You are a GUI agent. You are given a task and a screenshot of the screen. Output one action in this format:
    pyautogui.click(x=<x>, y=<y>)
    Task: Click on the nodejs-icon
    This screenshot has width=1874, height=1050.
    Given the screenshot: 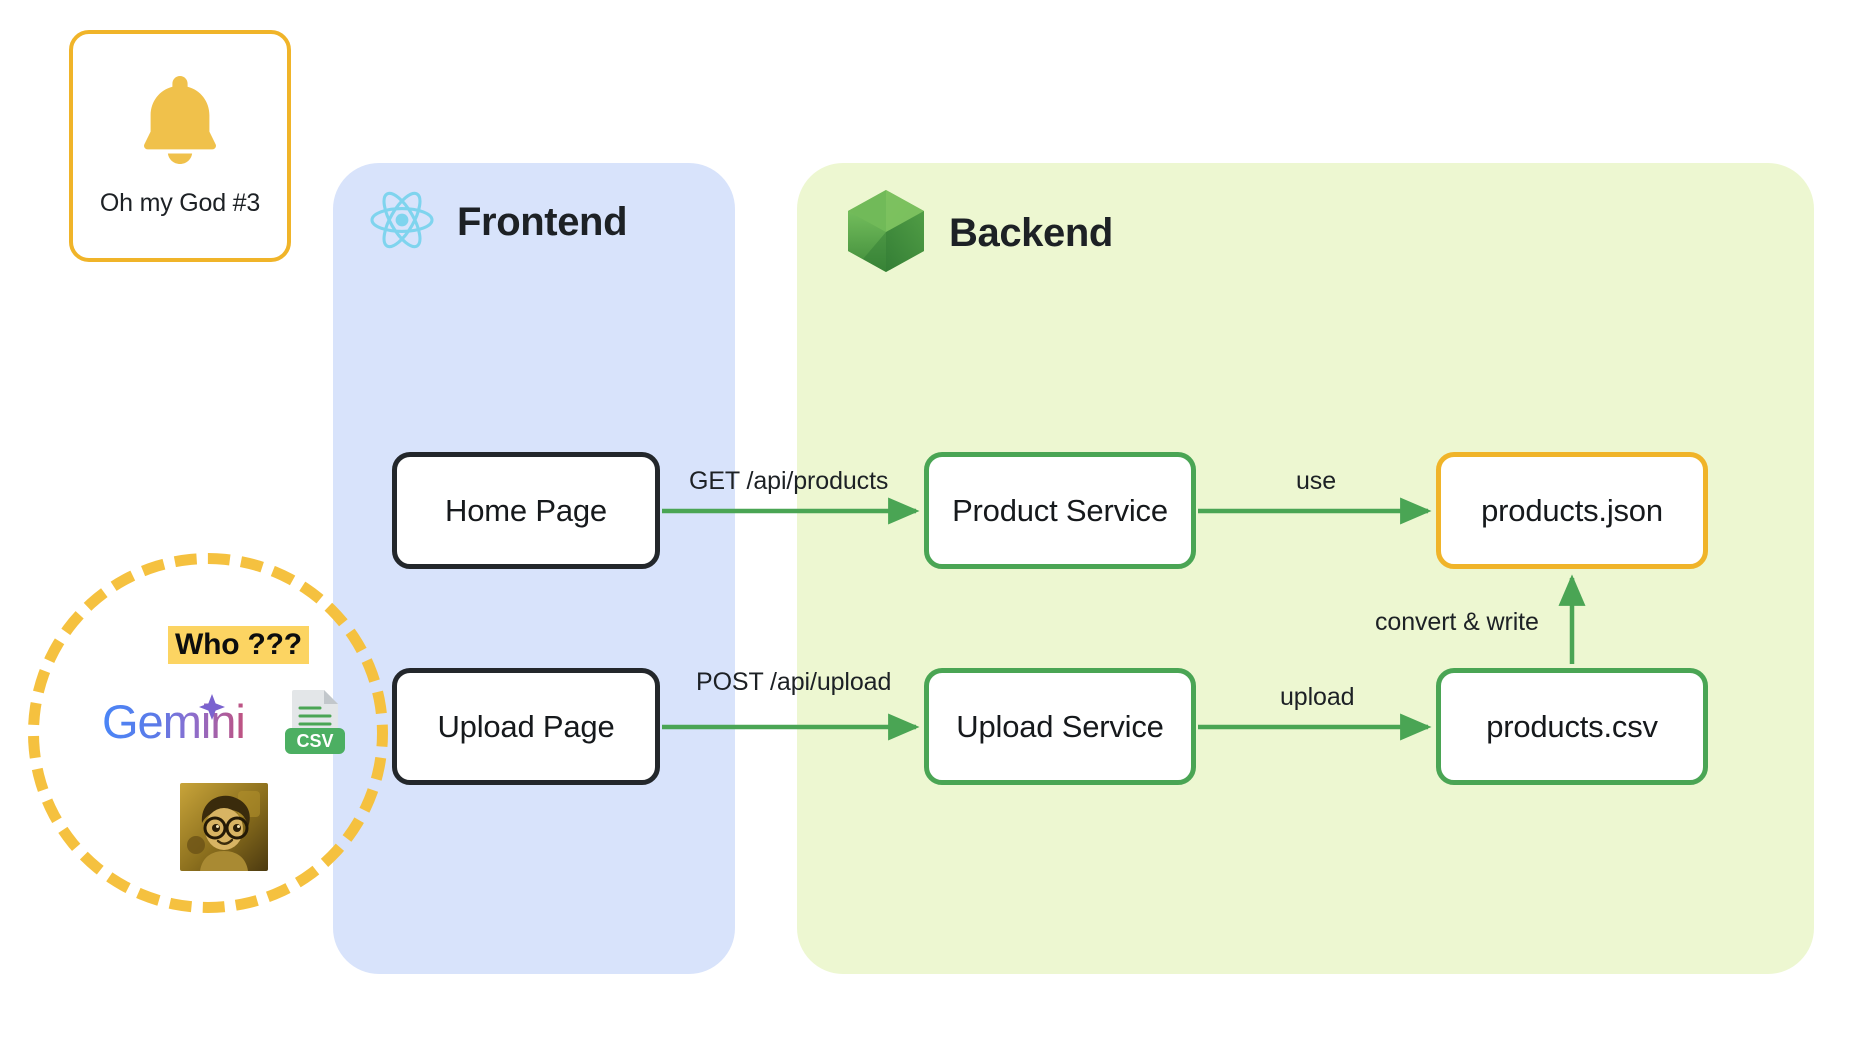 What is the action you would take?
    pyautogui.click(x=886, y=233)
    